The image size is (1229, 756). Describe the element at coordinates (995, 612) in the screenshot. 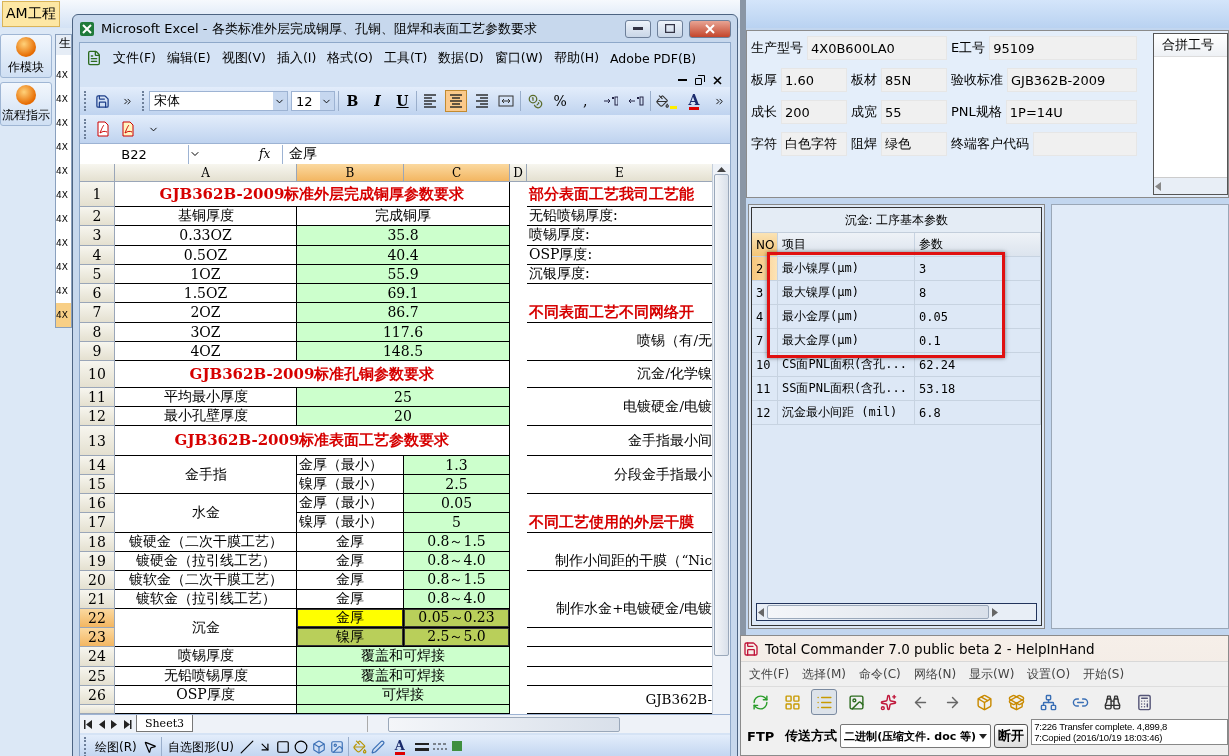

I see `right-arrow-icon` at that location.